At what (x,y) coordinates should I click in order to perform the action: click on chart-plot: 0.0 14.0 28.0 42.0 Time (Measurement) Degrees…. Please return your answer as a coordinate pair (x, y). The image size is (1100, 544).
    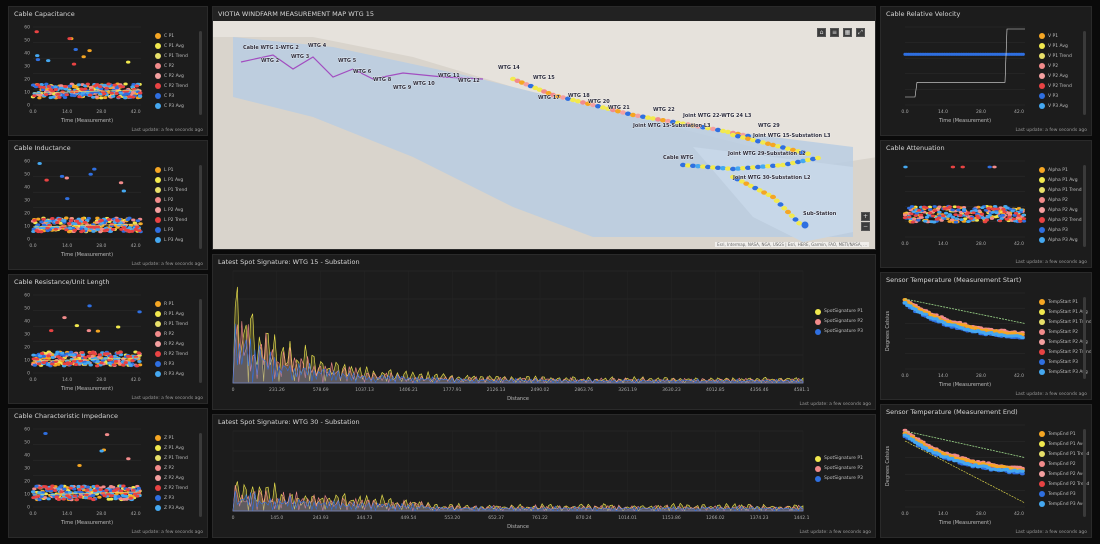
    Looking at the image, I should click on (955, 475).